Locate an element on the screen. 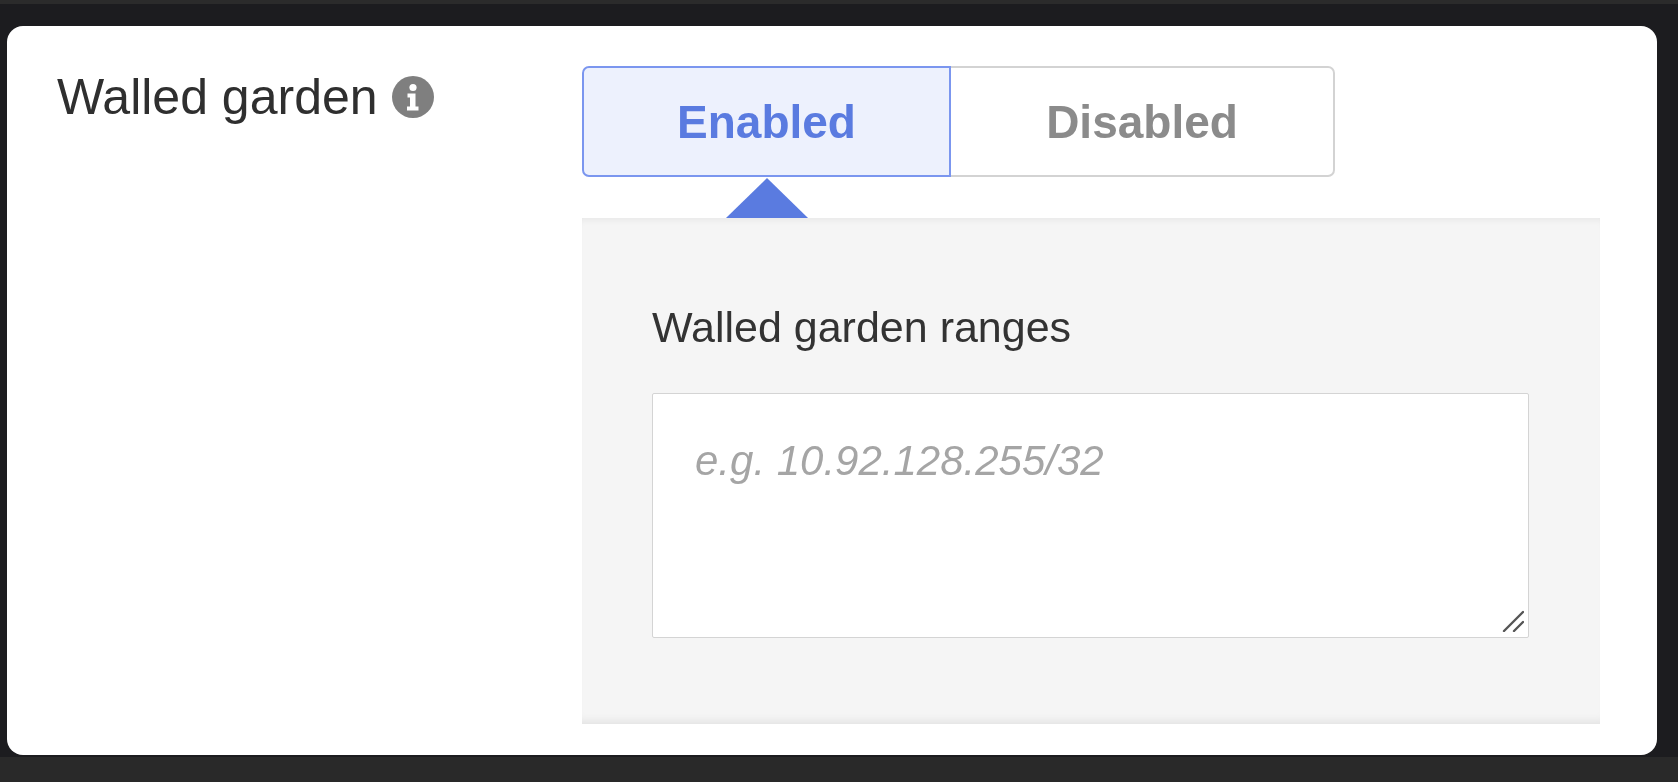 This screenshot has height=782, width=1678. field-label: Walled garden ranges is located at coordinates (862, 327).